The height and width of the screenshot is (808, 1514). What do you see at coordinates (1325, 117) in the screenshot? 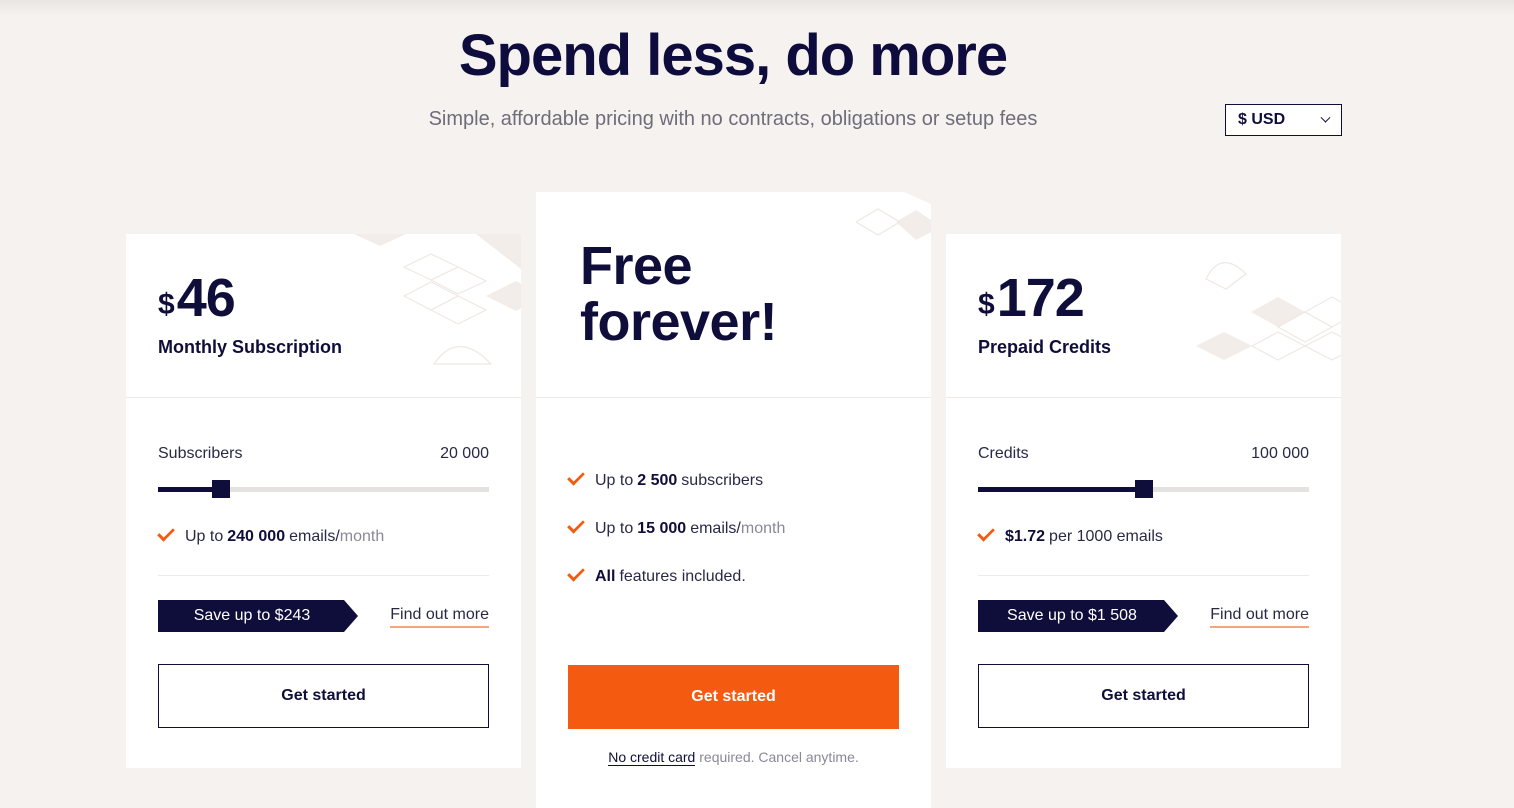
I see `chevron-down-icon` at bounding box center [1325, 117].